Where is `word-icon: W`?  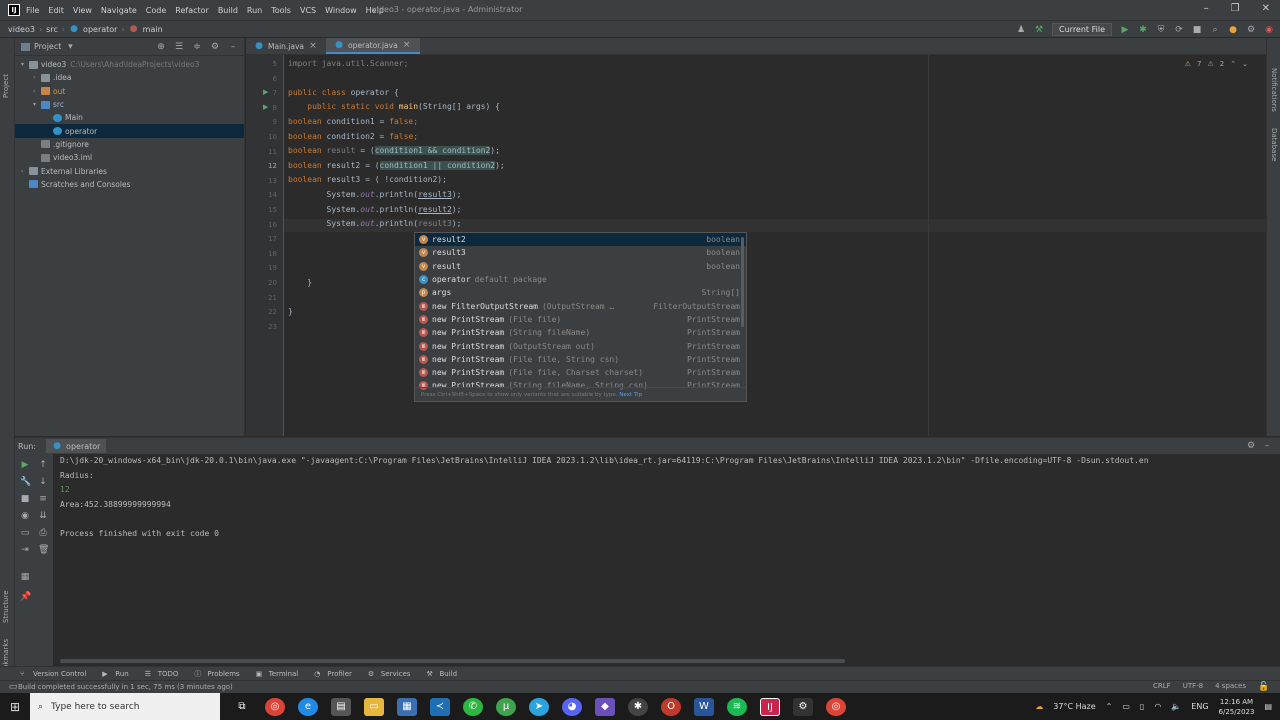 word-icon: W is located at coordinates (704, 706).